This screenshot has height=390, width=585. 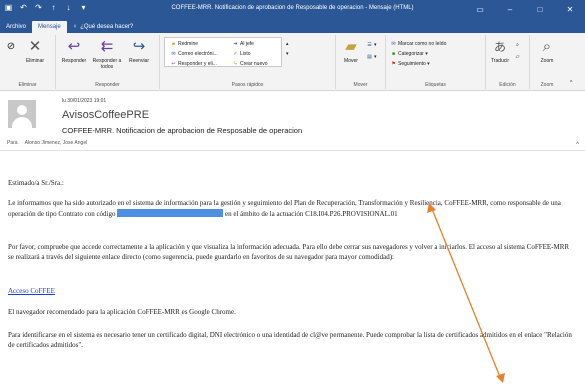 What do you see at coordinates (12, 143) in the screenshot?
I see `to-label: Para` at bounding box center [12, 143].